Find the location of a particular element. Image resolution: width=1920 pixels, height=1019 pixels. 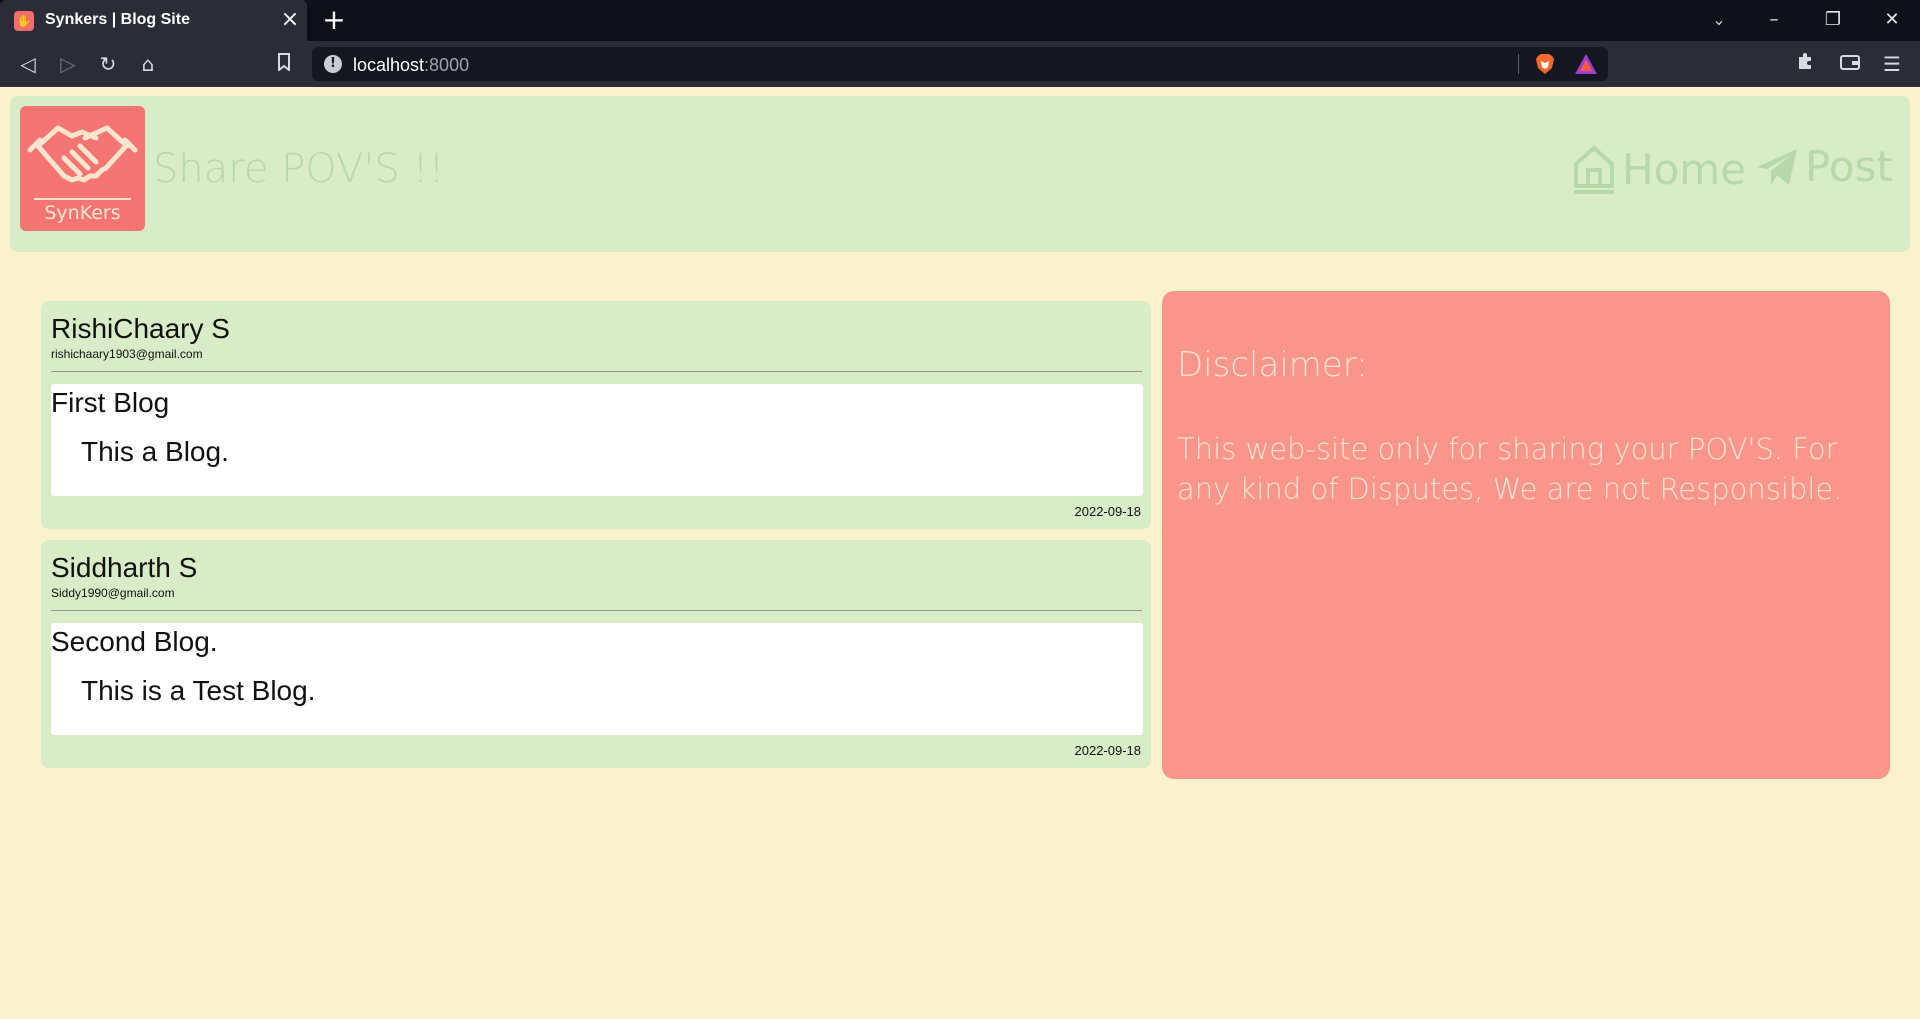

info-icon: ! is located at coordinates (333, 64).